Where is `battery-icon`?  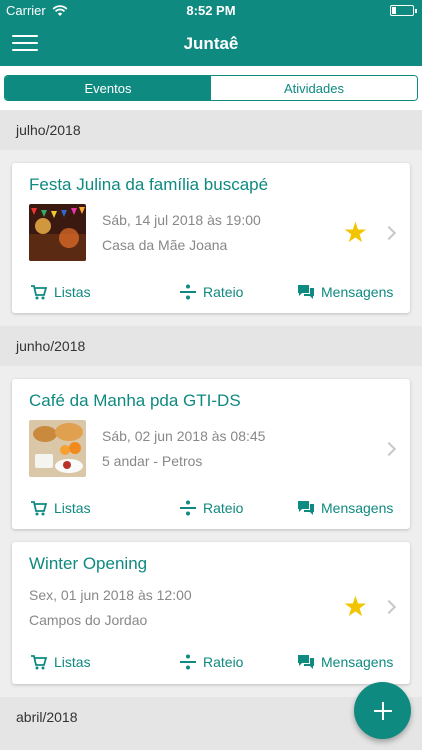 battery-icon is located at coordinates (403, 10).